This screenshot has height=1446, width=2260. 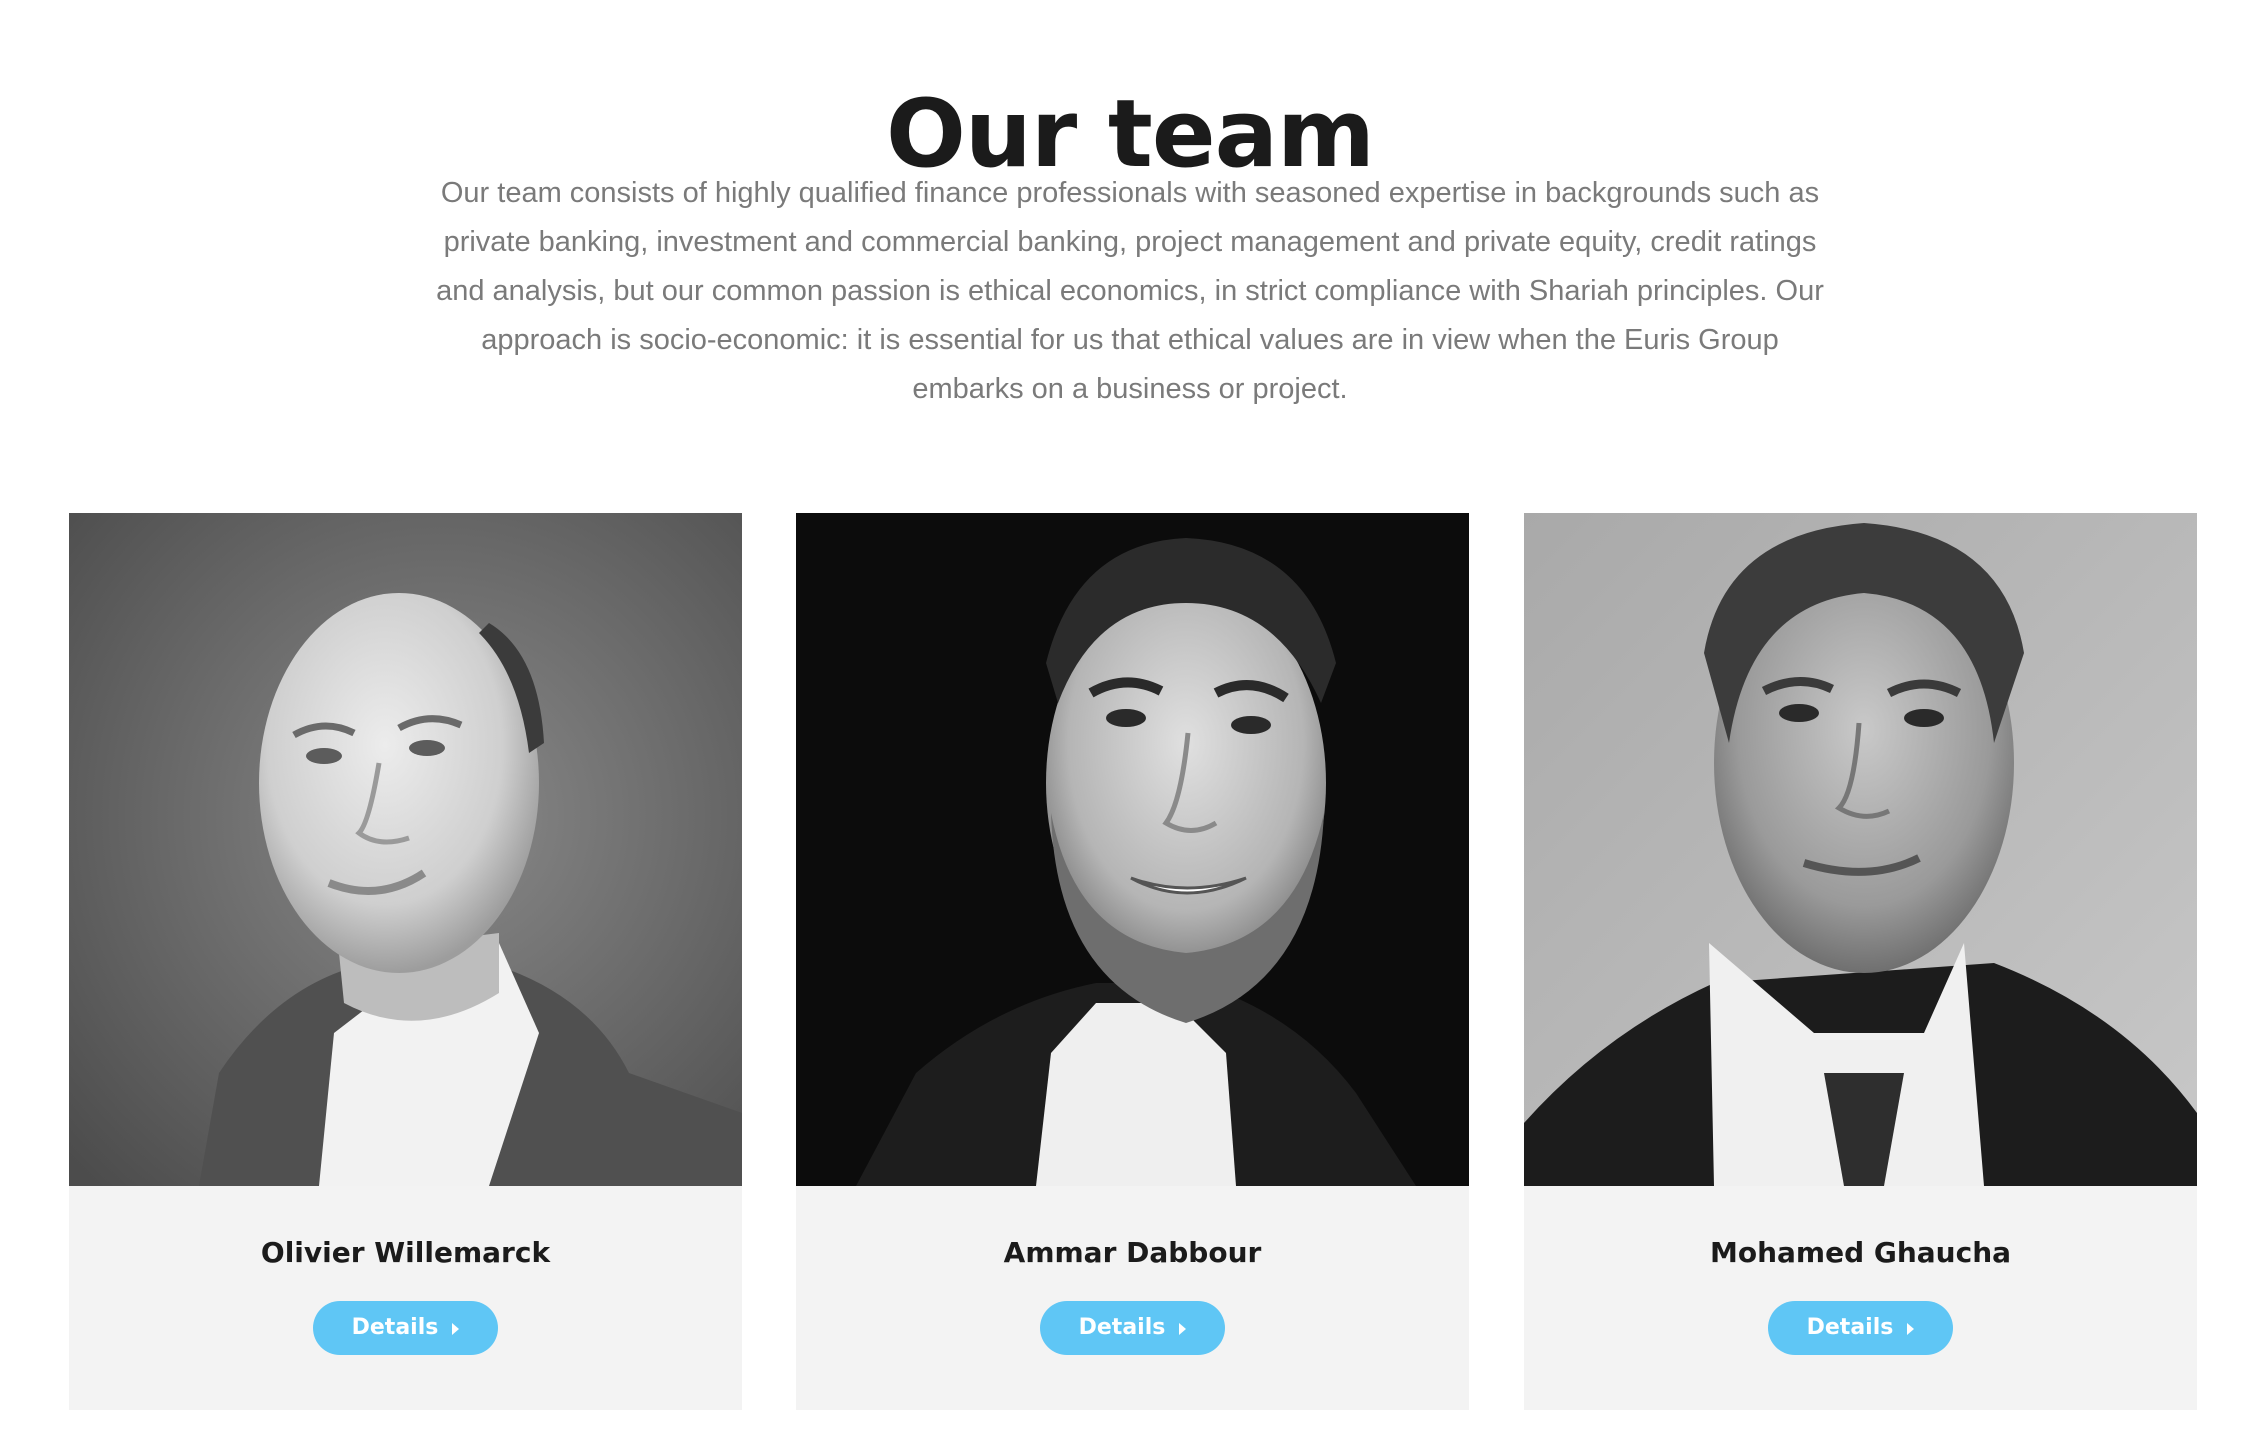 I want to click on team-member-name: Ammar Dabbour, so click(x=1132, y=1252).